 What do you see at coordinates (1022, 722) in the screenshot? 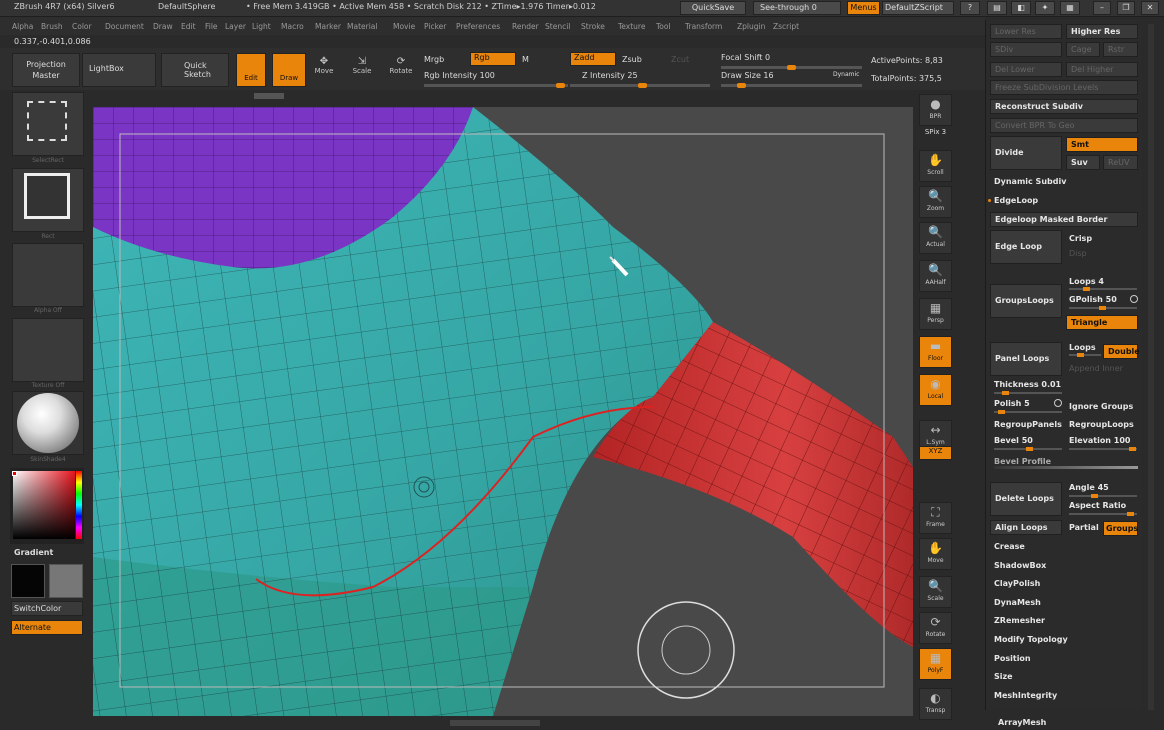
I see `arraymesh-header: ArrayMesh` at bounding box center [1022, 722].